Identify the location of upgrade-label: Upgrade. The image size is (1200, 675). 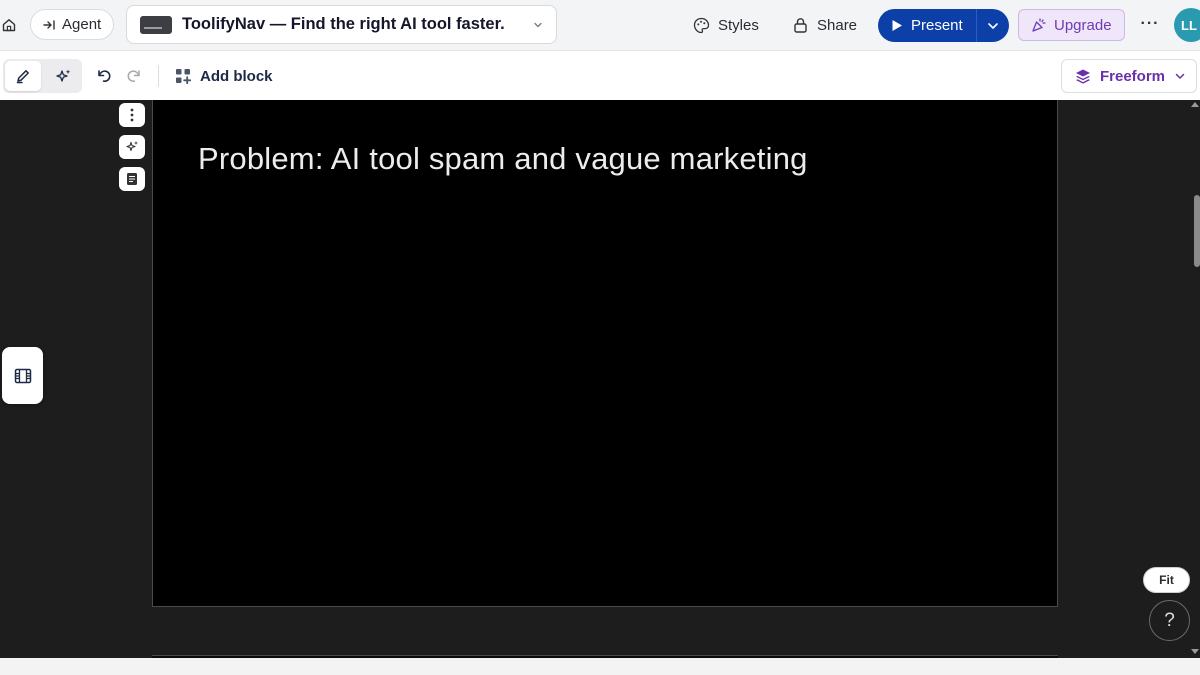
(1083, 25).